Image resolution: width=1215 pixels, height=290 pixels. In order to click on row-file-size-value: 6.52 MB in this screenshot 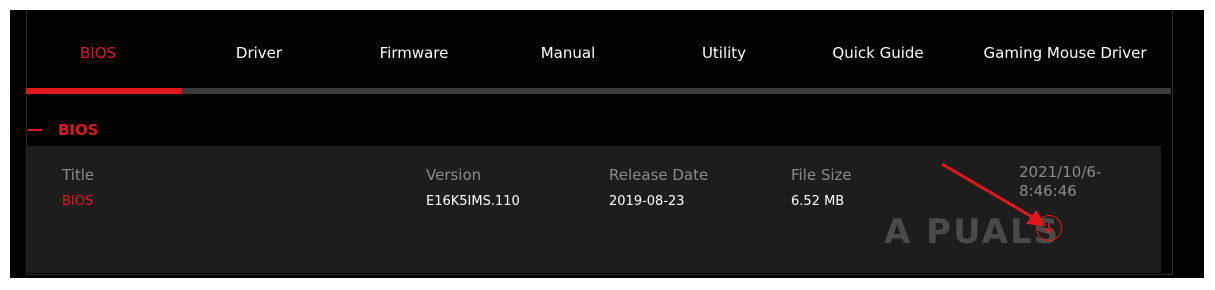, I will do `click(818, 201)`.